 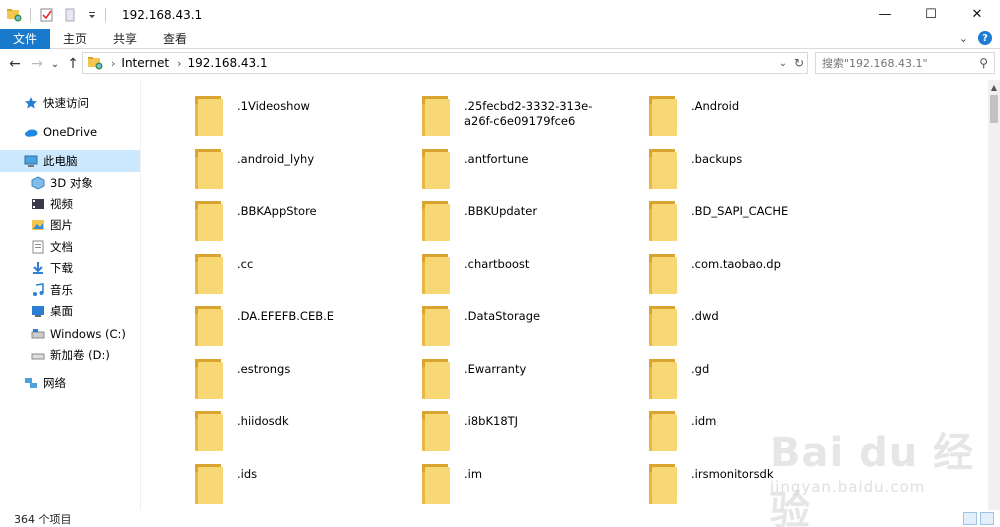 I want to click on folder-item: .antfortune, so click(x=483, y=167).